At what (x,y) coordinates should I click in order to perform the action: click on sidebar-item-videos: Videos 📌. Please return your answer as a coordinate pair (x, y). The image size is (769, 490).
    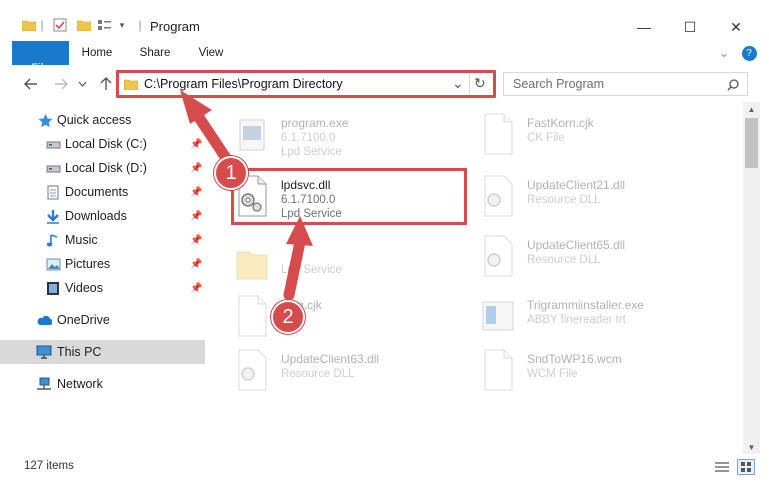
    Looking at the image, I should click on (102, 288).